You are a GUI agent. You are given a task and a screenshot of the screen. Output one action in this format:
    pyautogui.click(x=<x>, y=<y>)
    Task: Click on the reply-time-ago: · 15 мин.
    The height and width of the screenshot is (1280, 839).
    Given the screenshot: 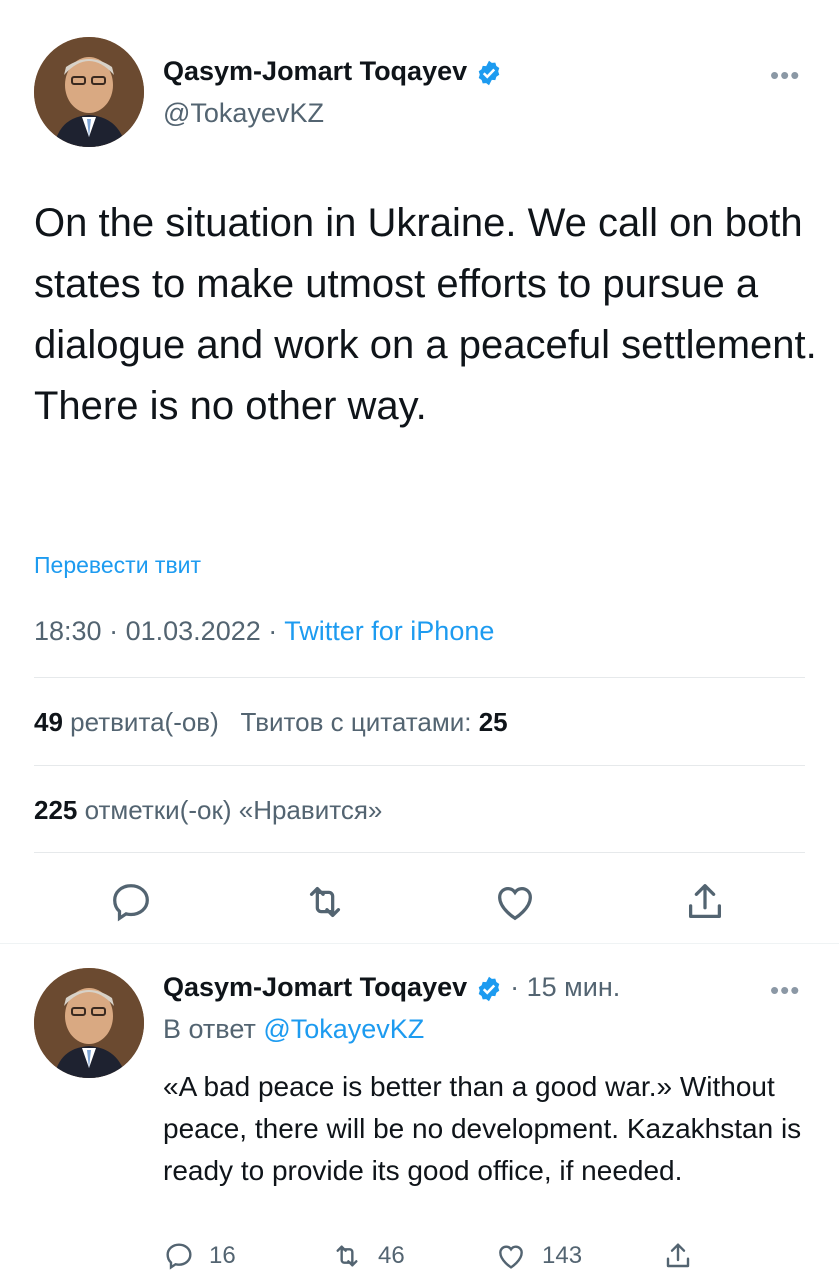 What is the action you would take?
    pyautogui.click(x=565, y=987)
    